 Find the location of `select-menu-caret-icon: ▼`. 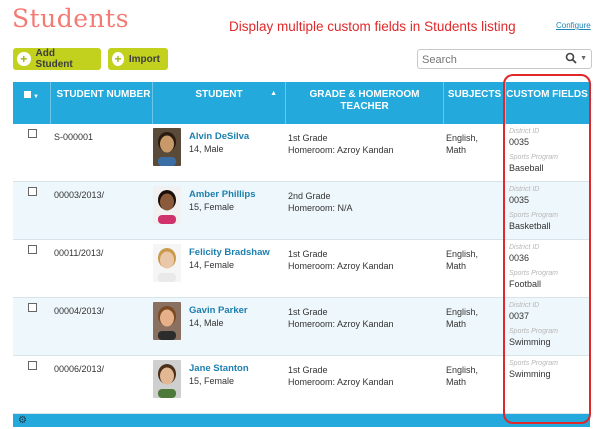

select-menu-caret-icon: ▼ is located at coordinates (36, 97).